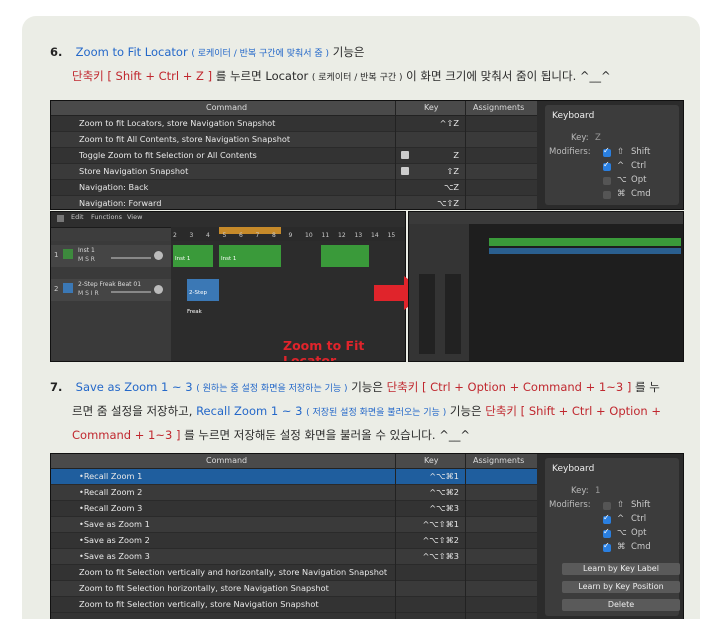  What do you see at coordinates (126, 435) in the screenshot?
I see `section-7-keys2b: Command + 1~3 ]` at bounding box center [126, 435].